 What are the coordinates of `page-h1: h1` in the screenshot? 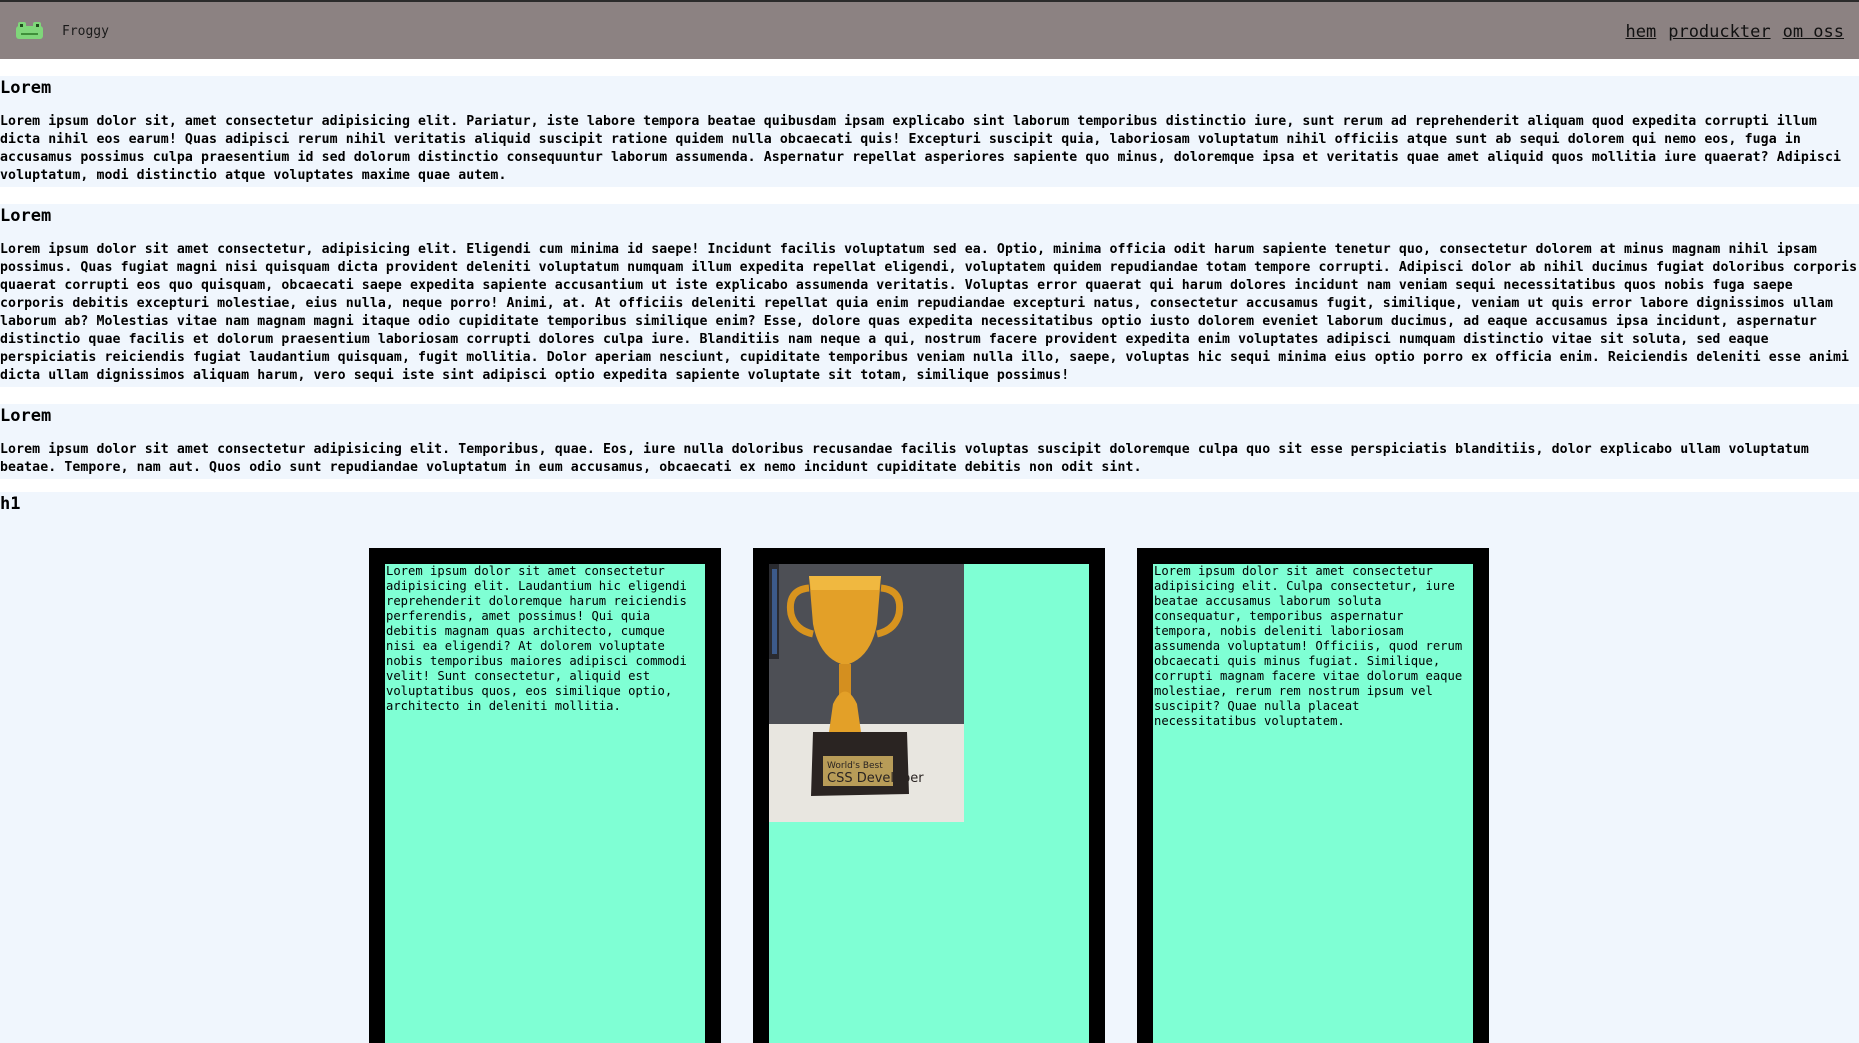 It's located at (10, 504).